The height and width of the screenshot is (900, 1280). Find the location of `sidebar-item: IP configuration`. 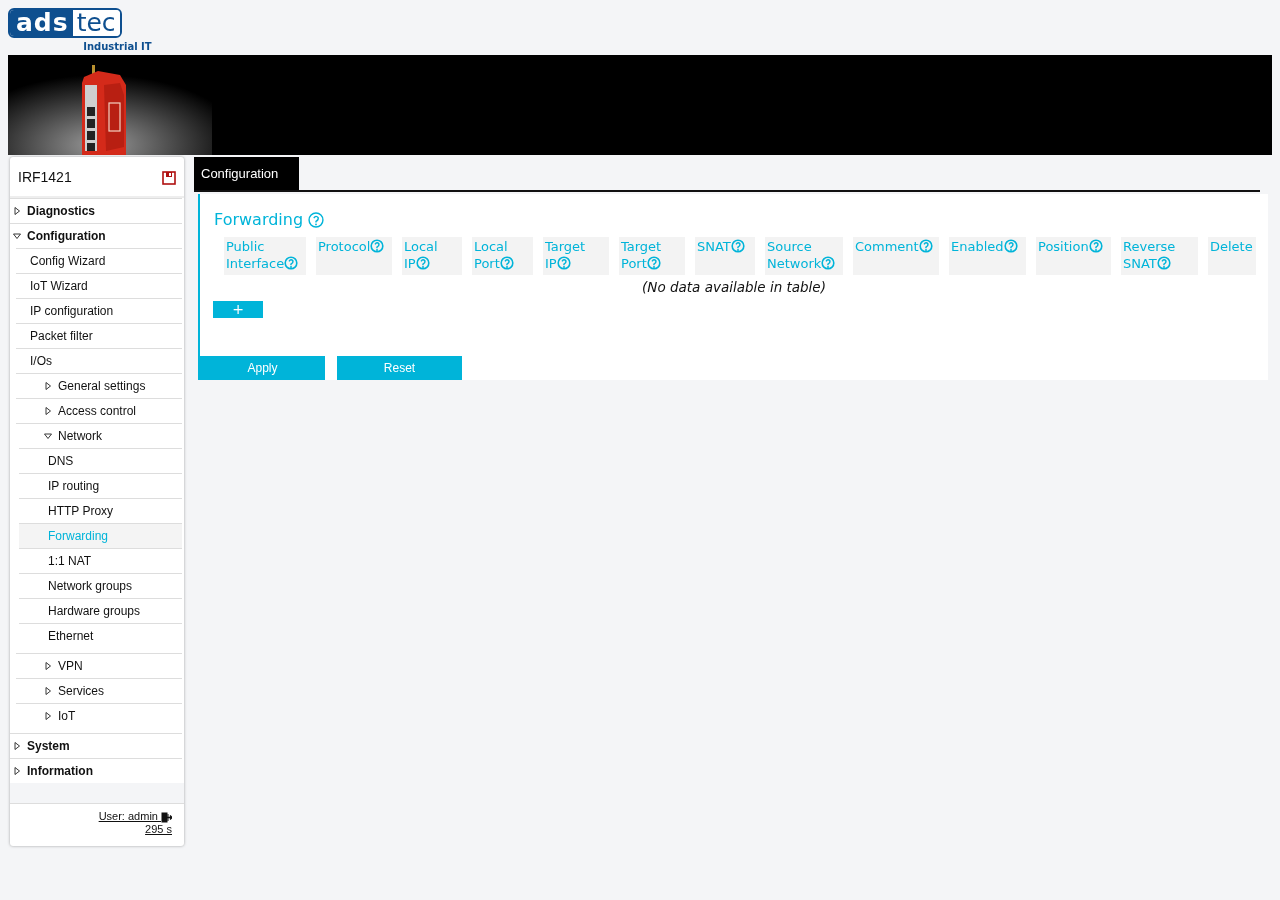

sidebar-item: IP configuration is located at coordinates (99, 310).